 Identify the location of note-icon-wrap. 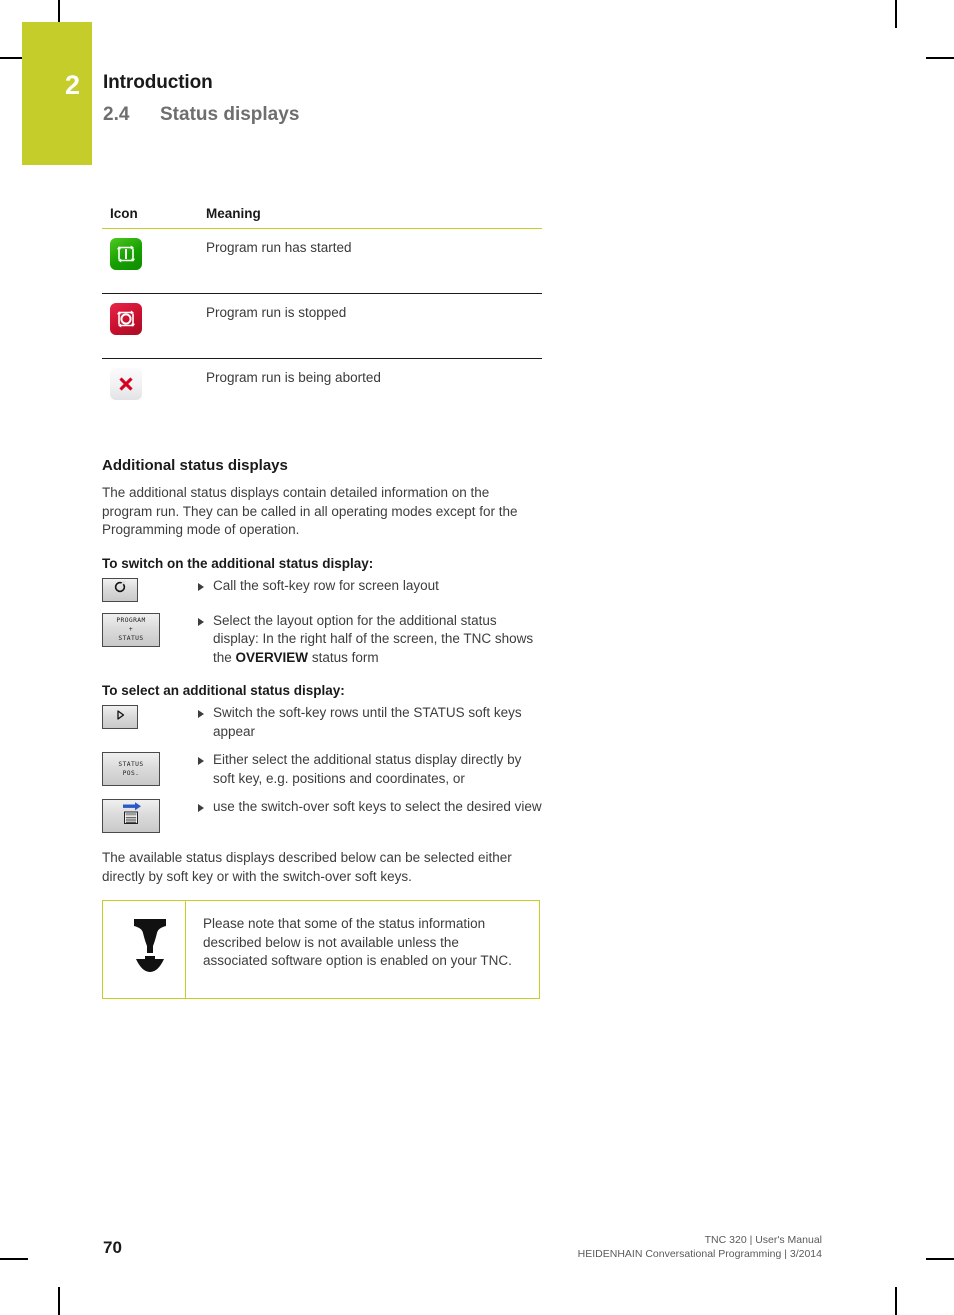
(150, 947).